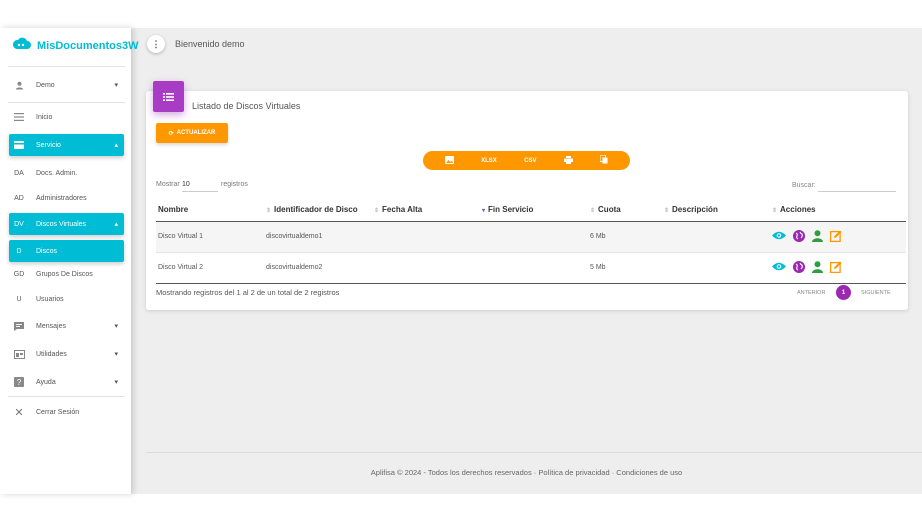  I want to click on list-icon, so click(168, 96).